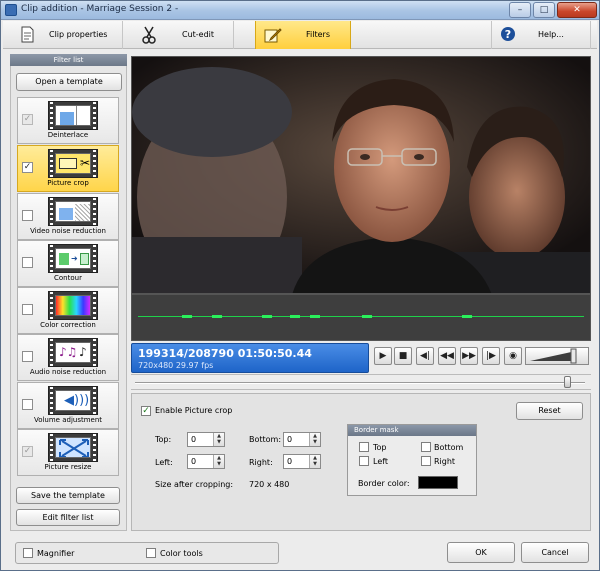 The image size is (600, 571). Describe the element at coordinates (481, 552) in the screenshot. I see `ok-button: OK` at that location.